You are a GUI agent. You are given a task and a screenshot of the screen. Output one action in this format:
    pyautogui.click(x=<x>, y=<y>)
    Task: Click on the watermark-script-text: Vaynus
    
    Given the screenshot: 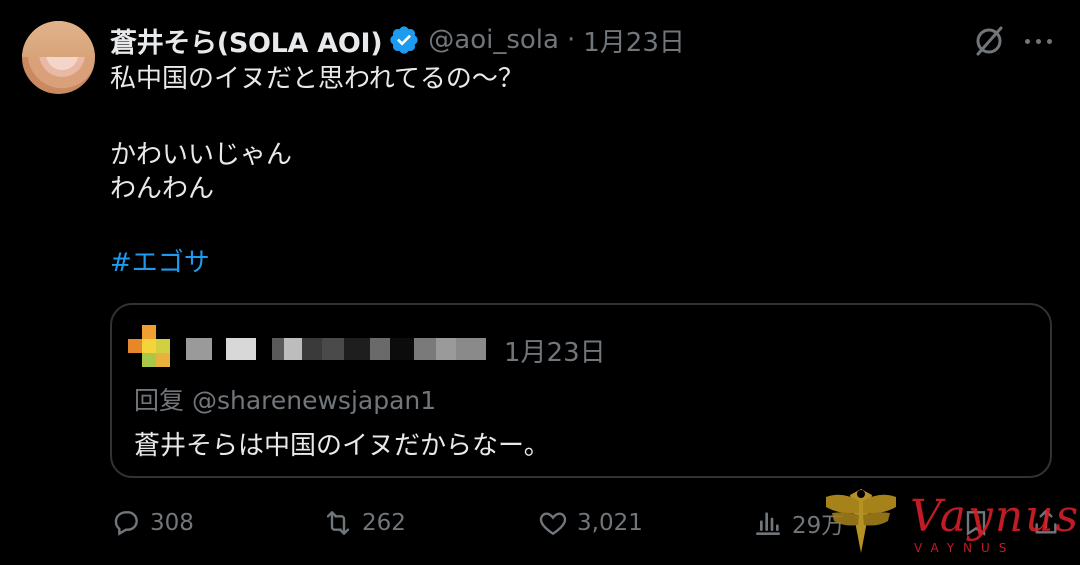 What is the action you would take?
    pyautogui.click(x=995, y=516)
    